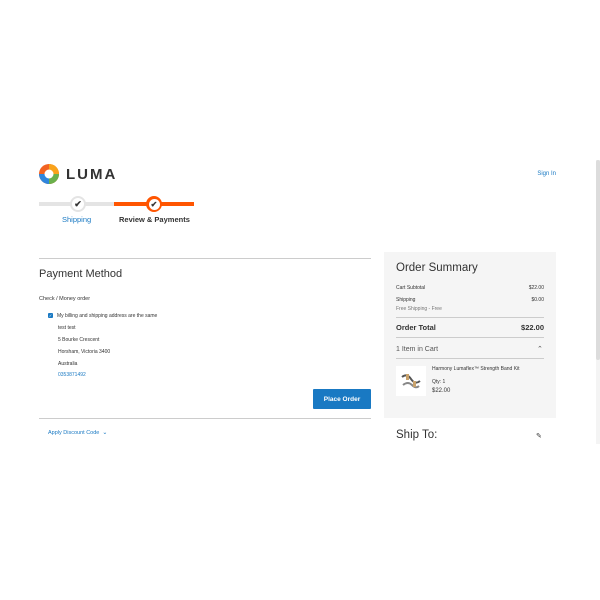  I want to click on order-total-label: Order Total, so click(416, 327).